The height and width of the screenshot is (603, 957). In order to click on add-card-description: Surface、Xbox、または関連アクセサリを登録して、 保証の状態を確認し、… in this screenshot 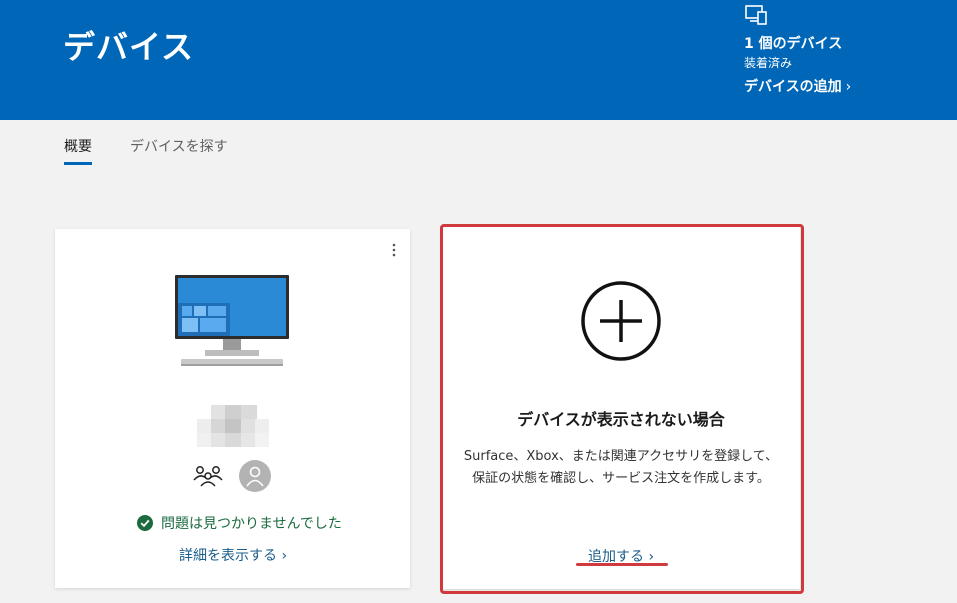, I will do `click(621, 468)`.